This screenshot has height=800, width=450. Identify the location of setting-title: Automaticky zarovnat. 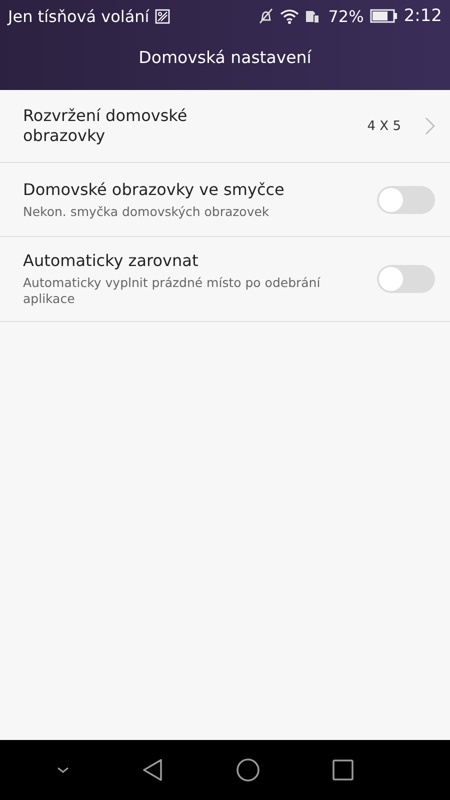
(111, 261).